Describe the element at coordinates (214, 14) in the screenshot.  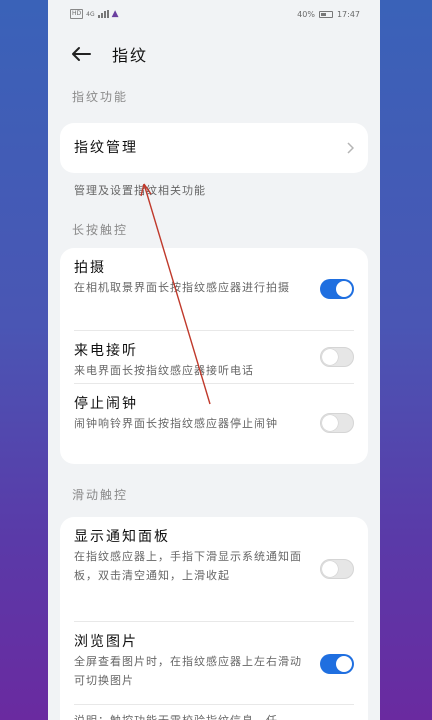
I see `status-bar: HD 4G ▲ 40% 17:47` at that location.